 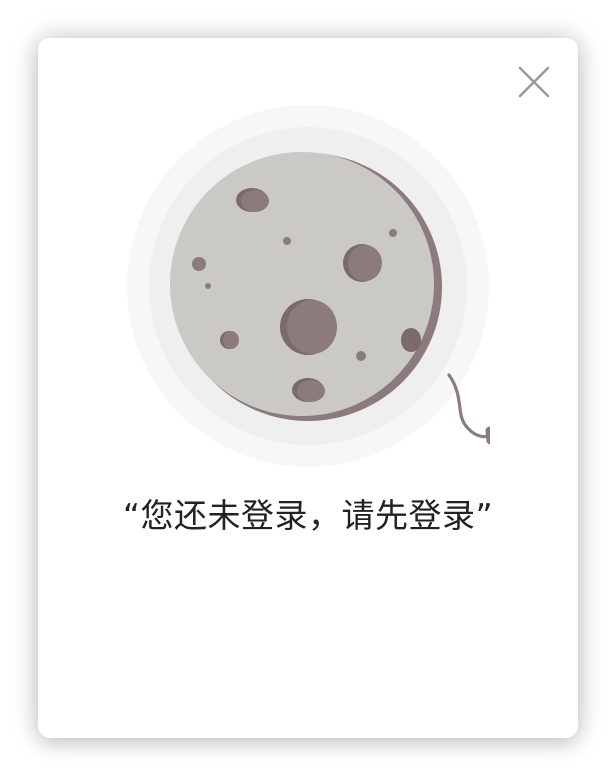 I want to click on login-required-message: “您还未登录，请先登录”, so click(x=308, y=515).